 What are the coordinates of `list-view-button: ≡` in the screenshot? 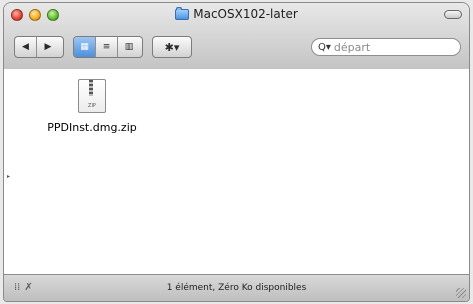 It's located at (107, 47).